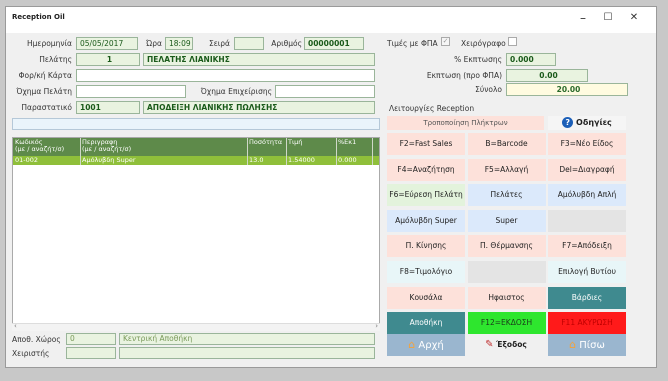 This screenshot has height=381, width=668. Describe the element at coordinates (196, 326) in the screenshot. I see `horizontal-scrollbar: ‹ ›` at that location.